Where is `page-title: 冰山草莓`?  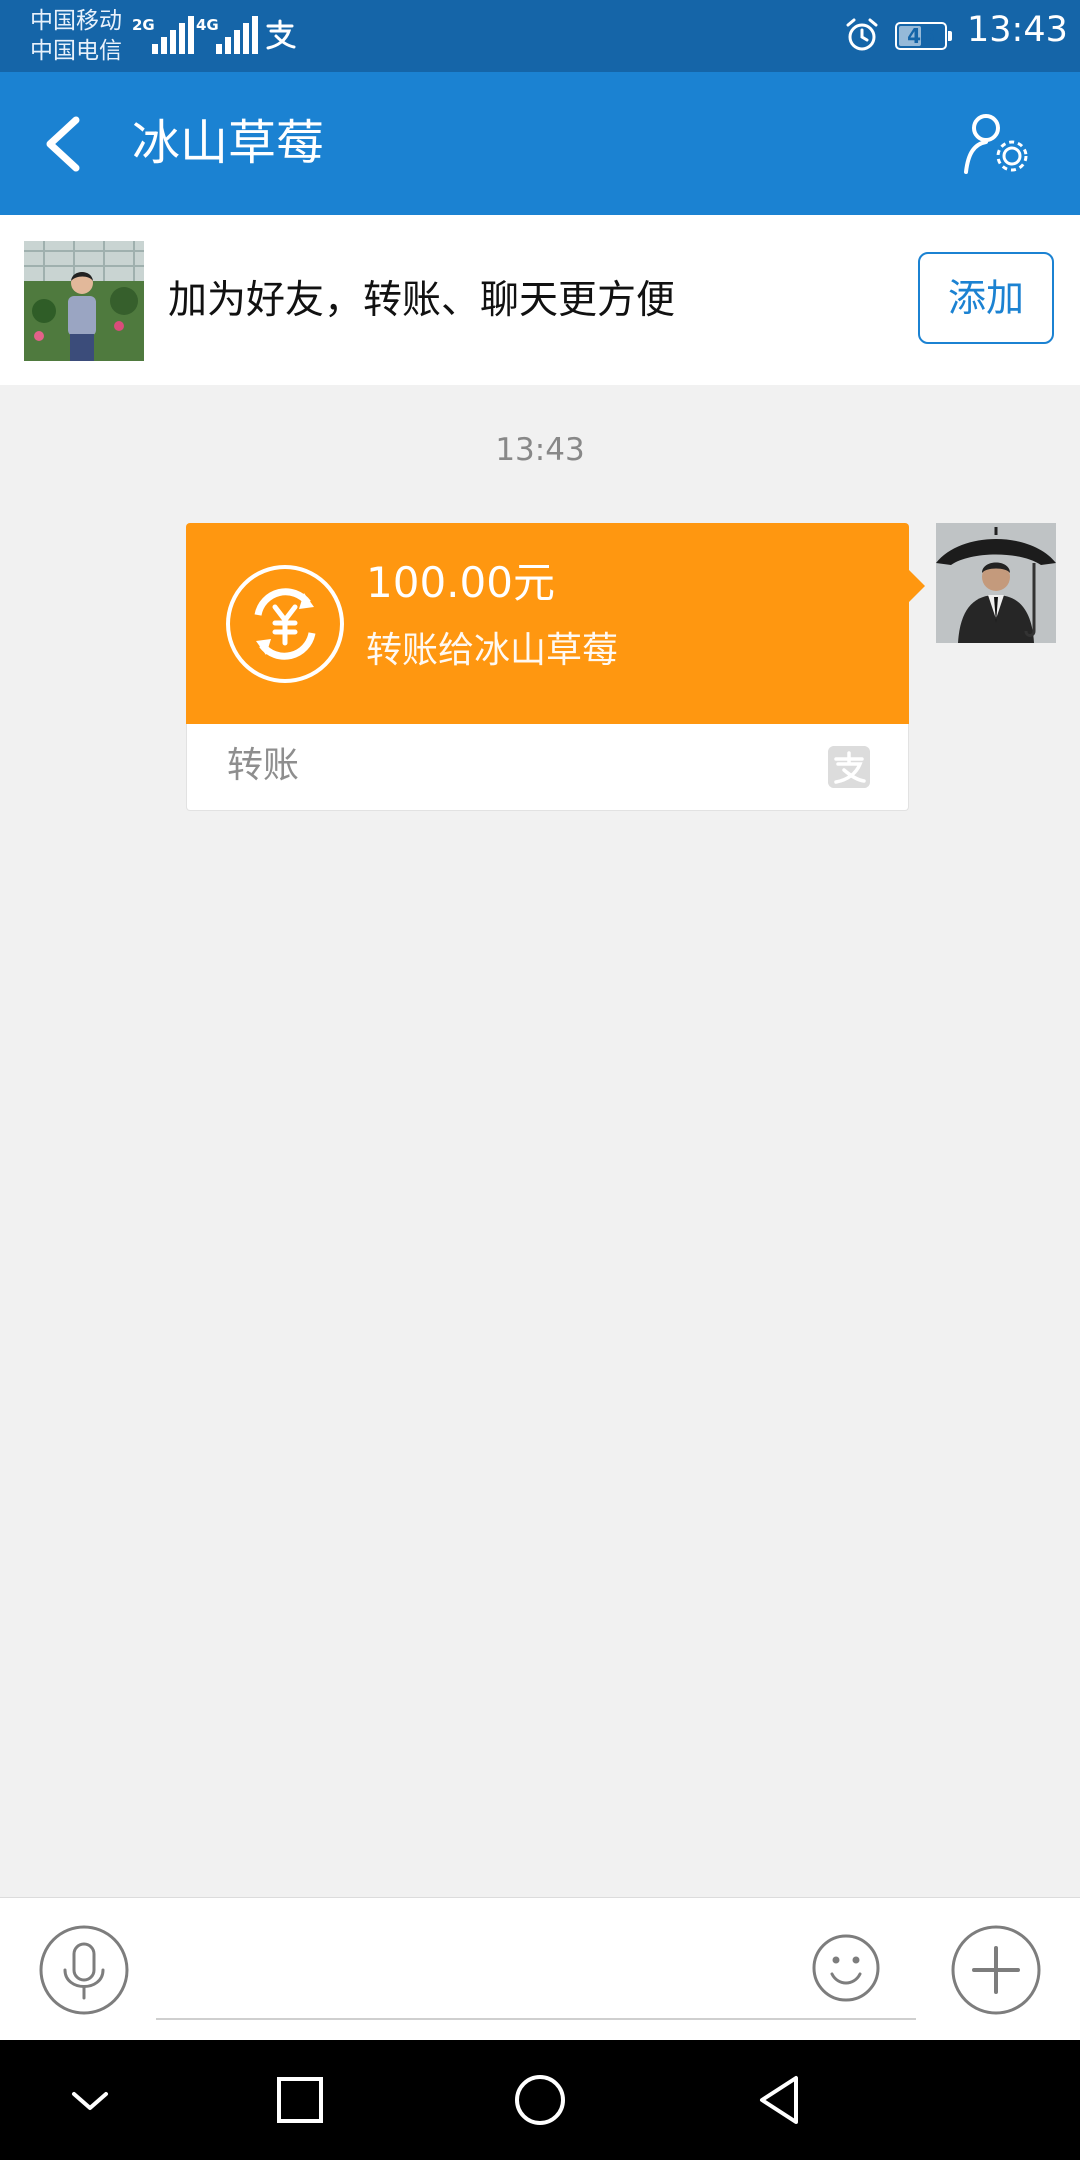 page-title: 冰山草莓 is located at coordinates (228, 143).